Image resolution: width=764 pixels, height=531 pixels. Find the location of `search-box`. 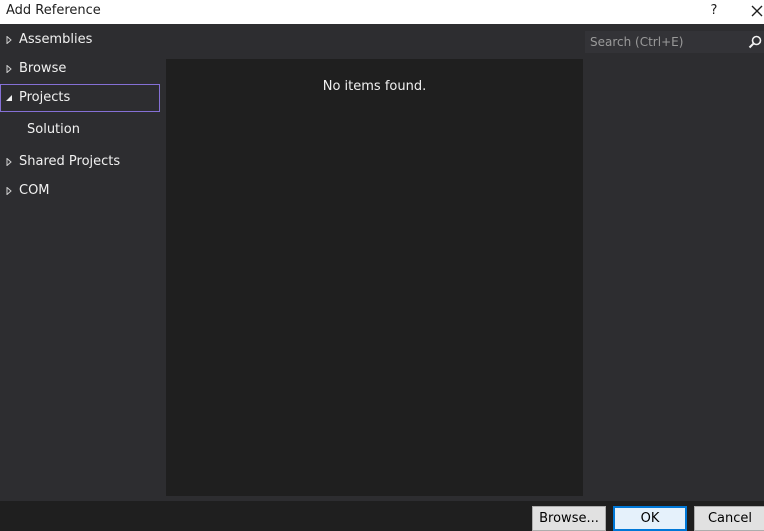

search-box is located at coordinates (674, 42).